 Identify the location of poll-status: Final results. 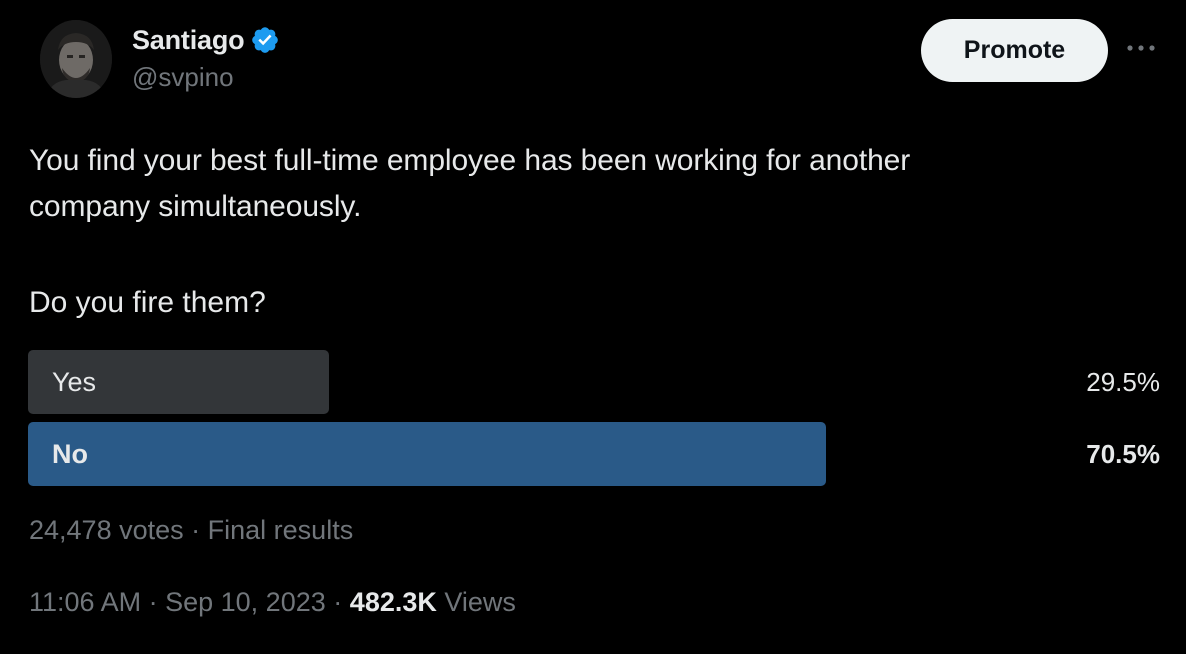
(280, 530).